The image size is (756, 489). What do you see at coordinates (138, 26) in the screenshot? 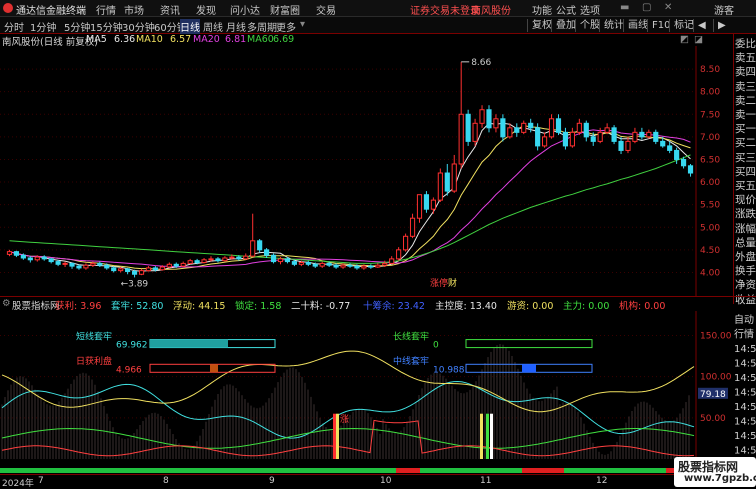
I see `tab-period: 30分钟` at bounding box center [138, 26].